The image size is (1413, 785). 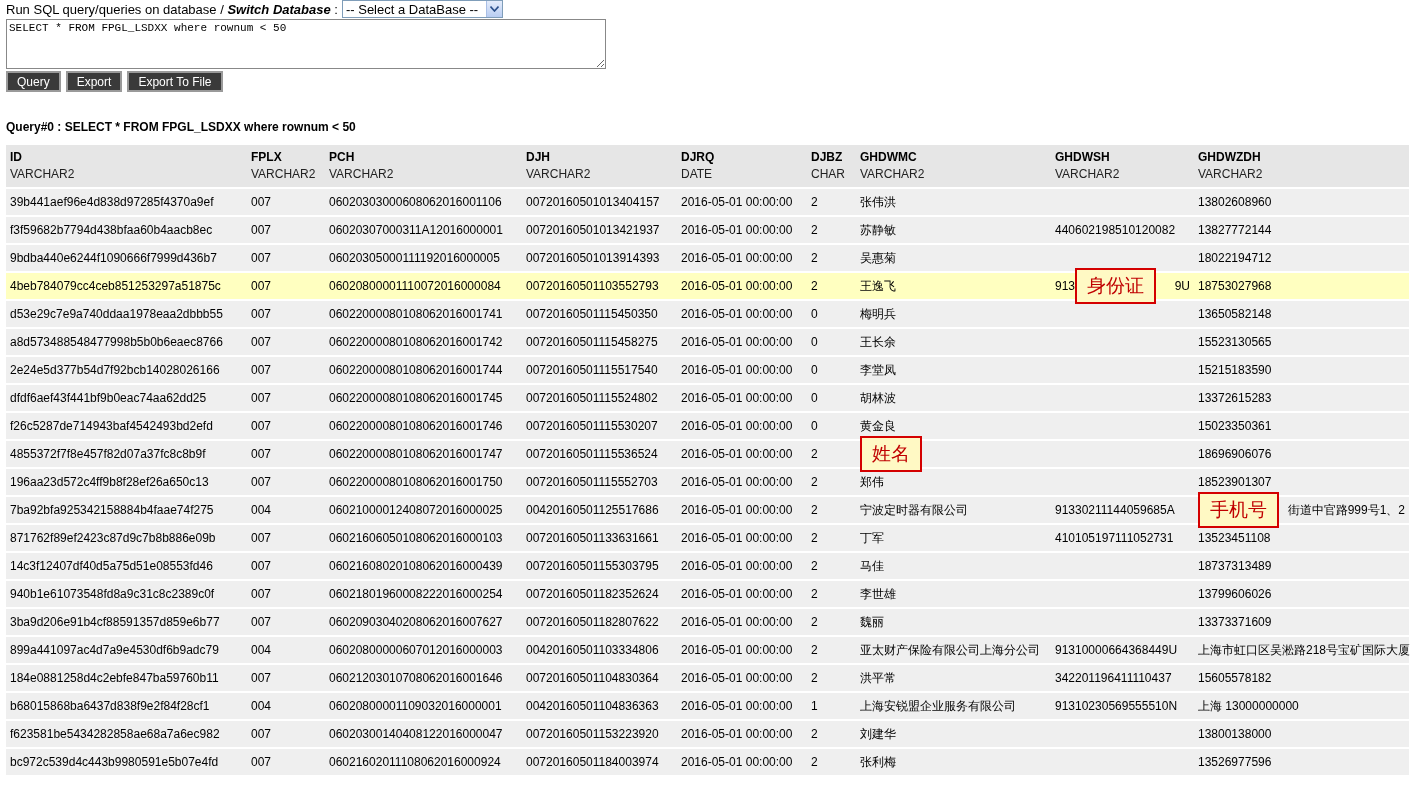 What do you see at coordinates (94, 81) in the screenshot?
I see `toolbar-button: Export` at bounding box center [94, 81].